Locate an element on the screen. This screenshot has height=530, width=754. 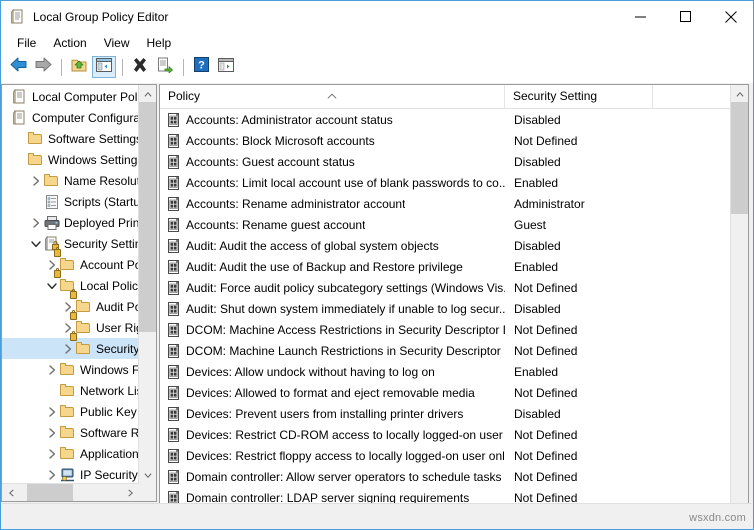
cell-policy: Accounts: Rename administrator account is located at coordinates (332, 204).